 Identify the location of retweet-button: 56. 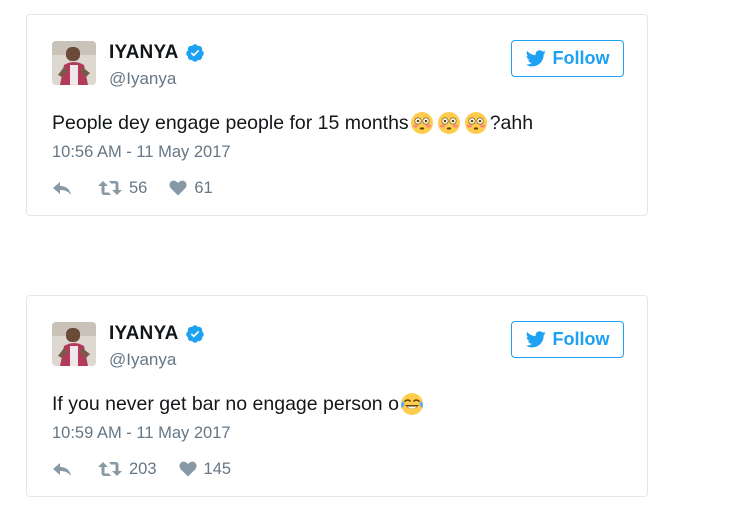
(122, 188).